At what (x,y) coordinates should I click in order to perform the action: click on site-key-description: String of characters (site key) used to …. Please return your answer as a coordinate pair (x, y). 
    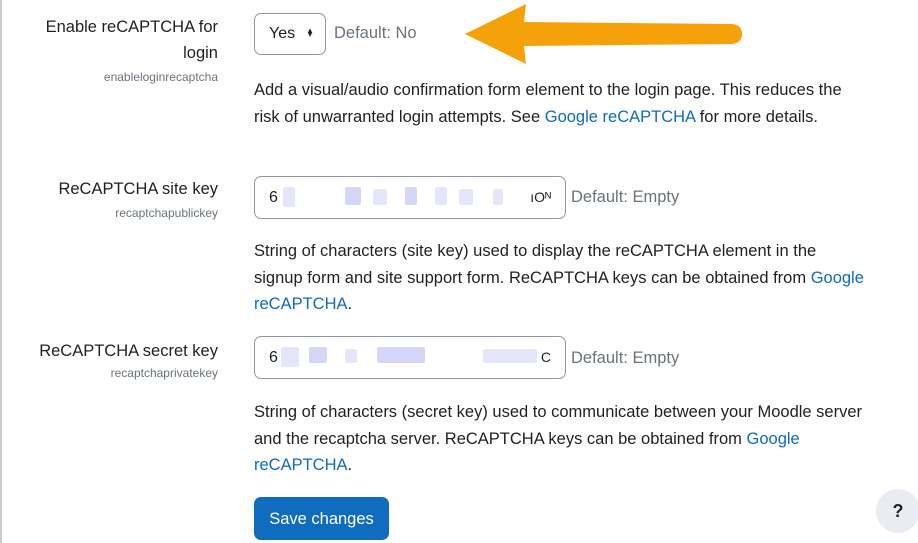
    Looking at the image, I should click on (559, 278).